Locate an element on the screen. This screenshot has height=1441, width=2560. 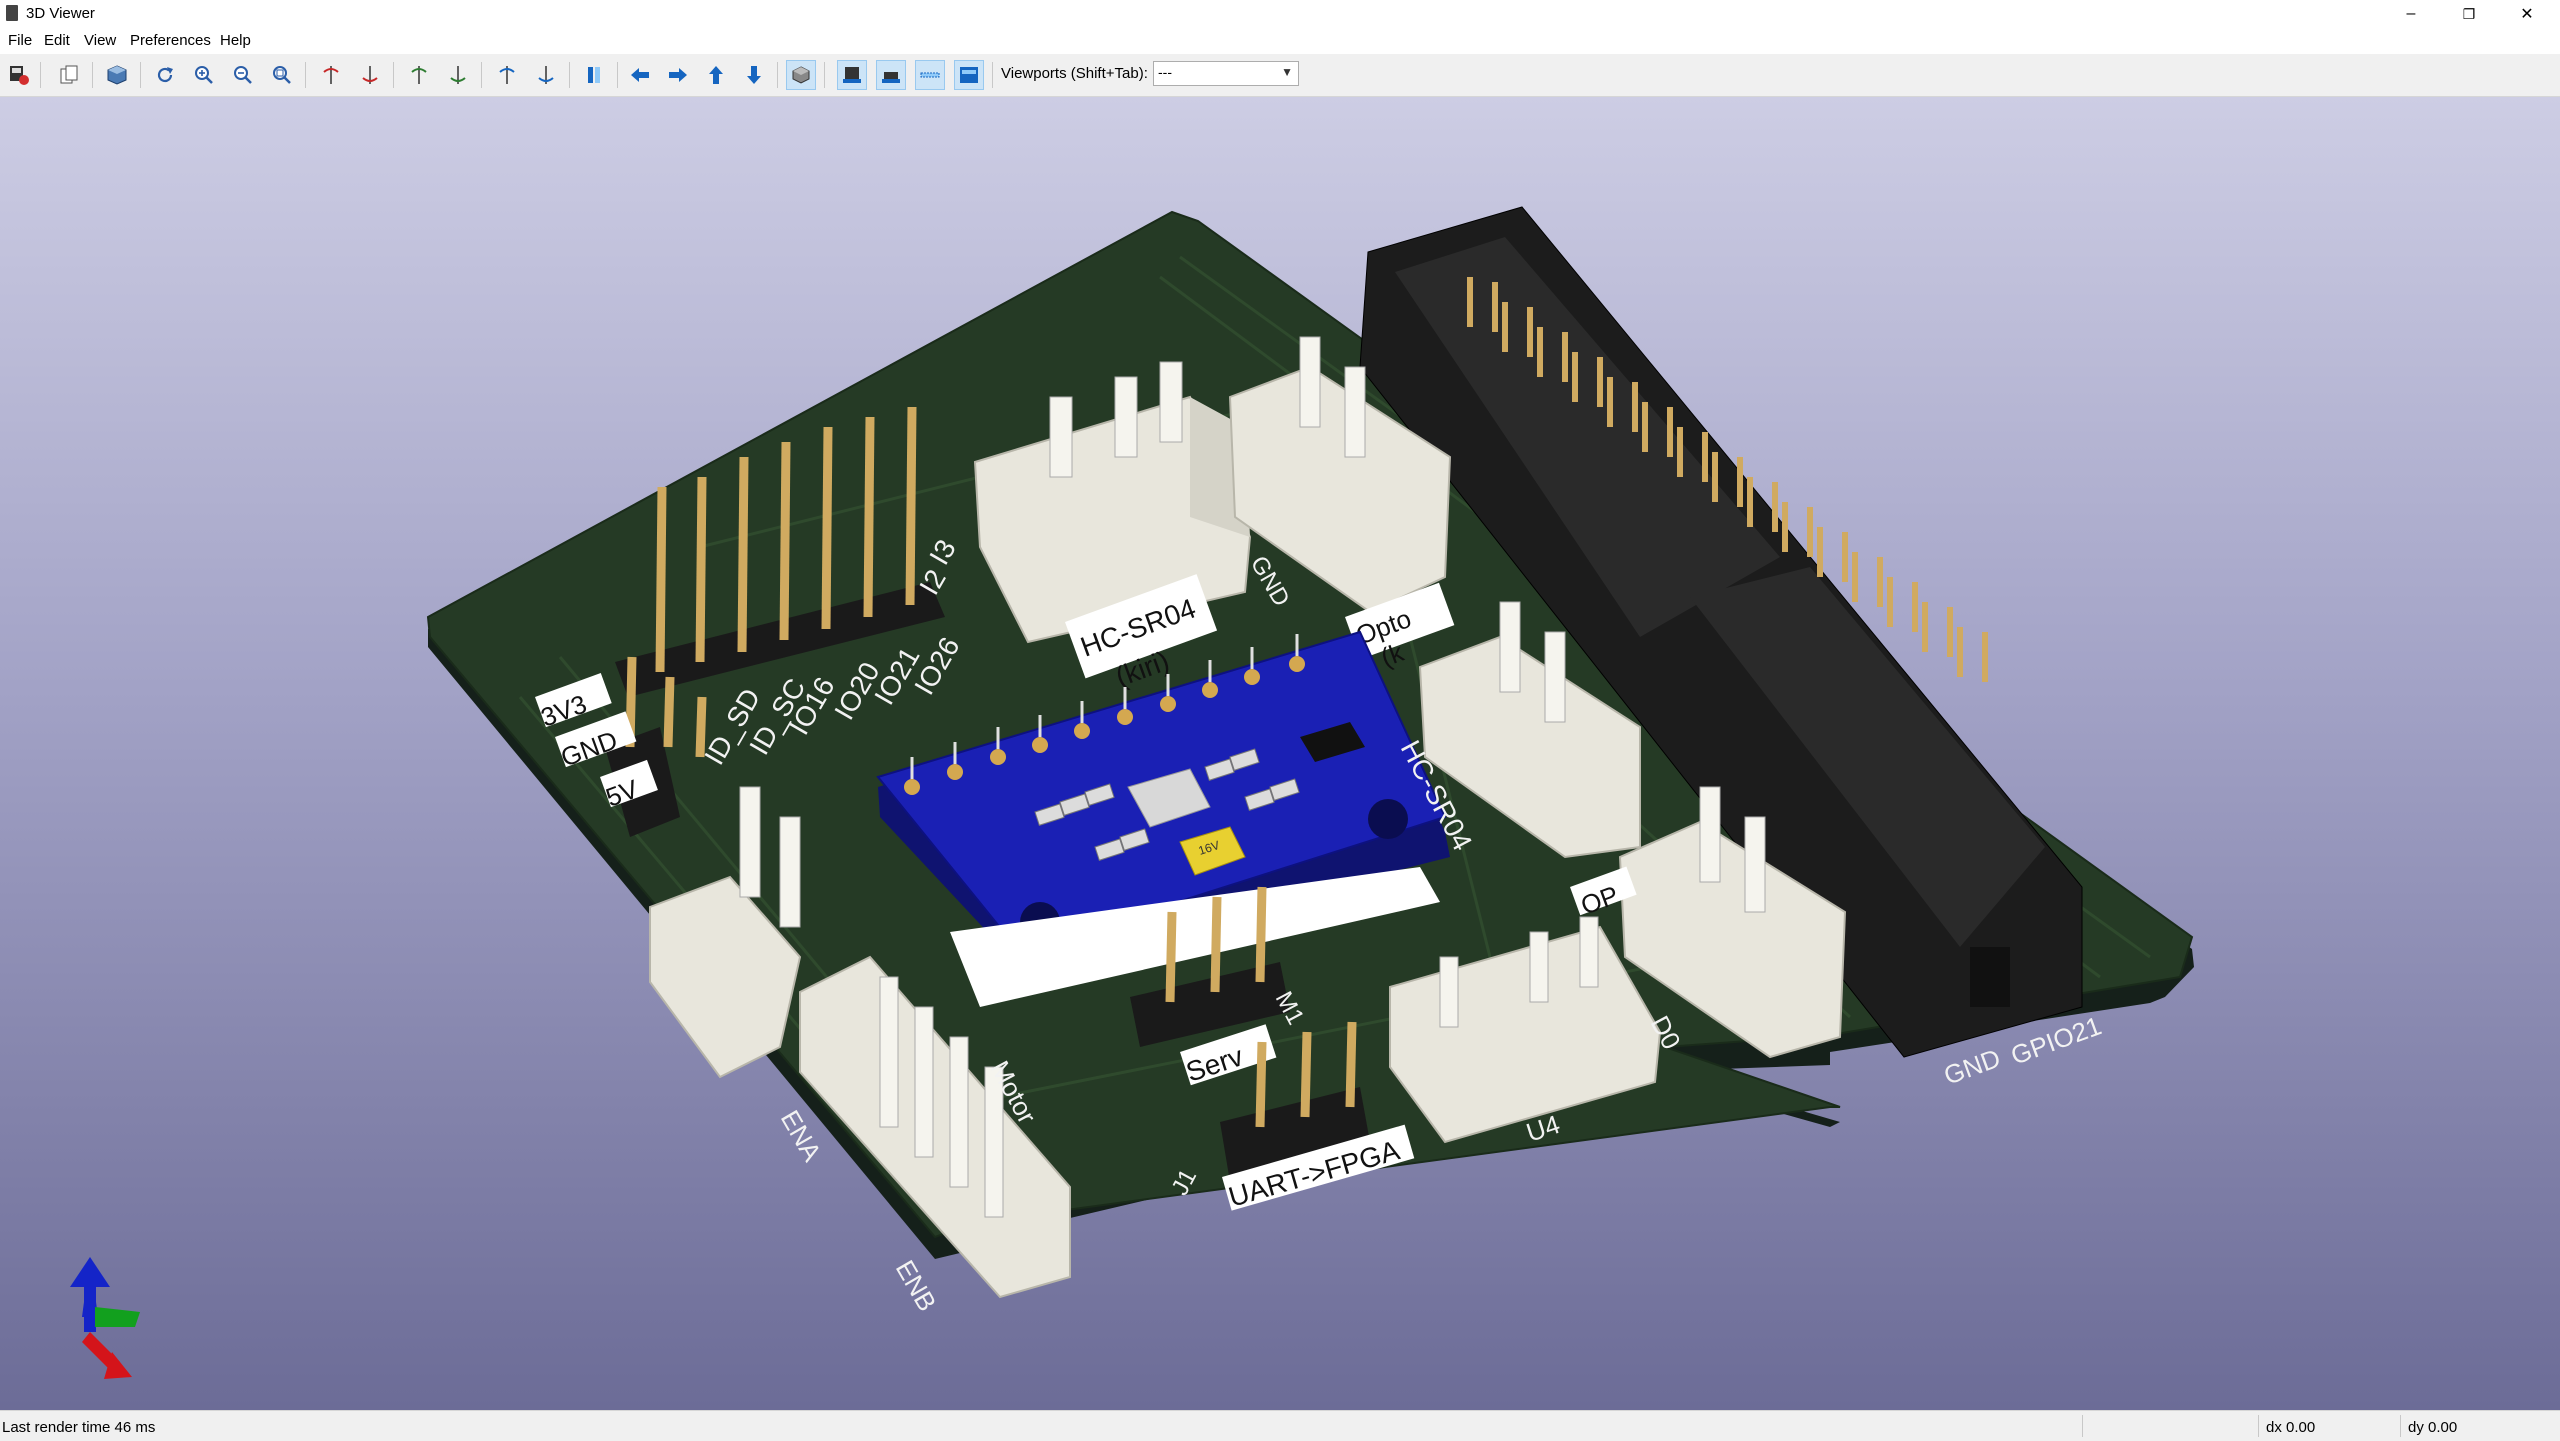
rotate-z-cw-icon is located at coordinates (507, 75).